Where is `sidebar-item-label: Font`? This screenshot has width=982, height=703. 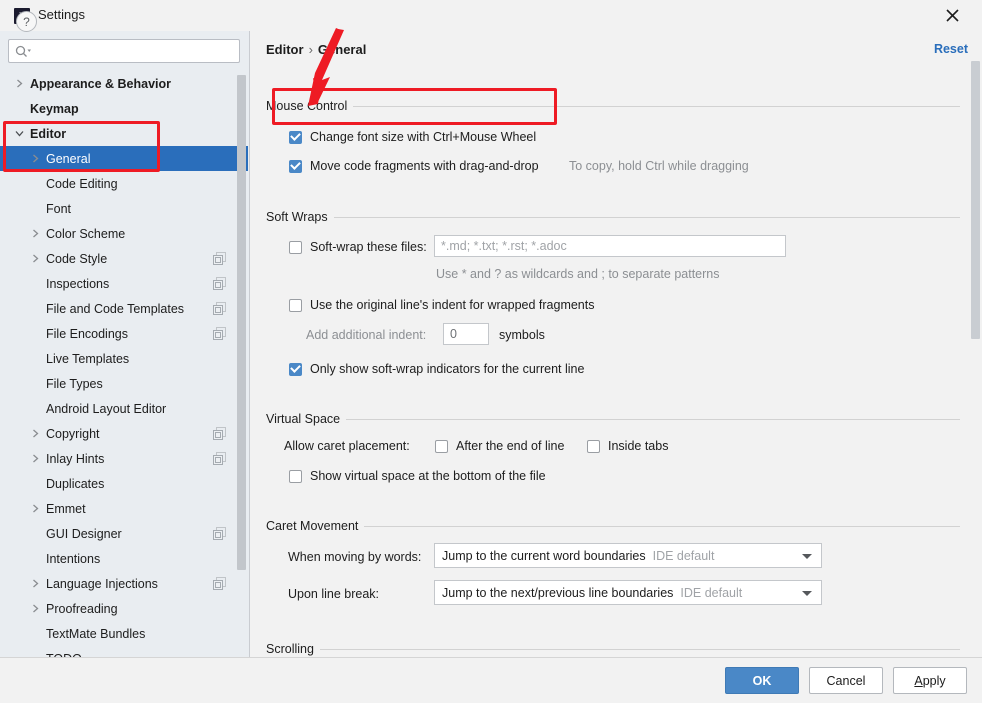 sidebar-item-label: Font is located at coordinates (59, 208).